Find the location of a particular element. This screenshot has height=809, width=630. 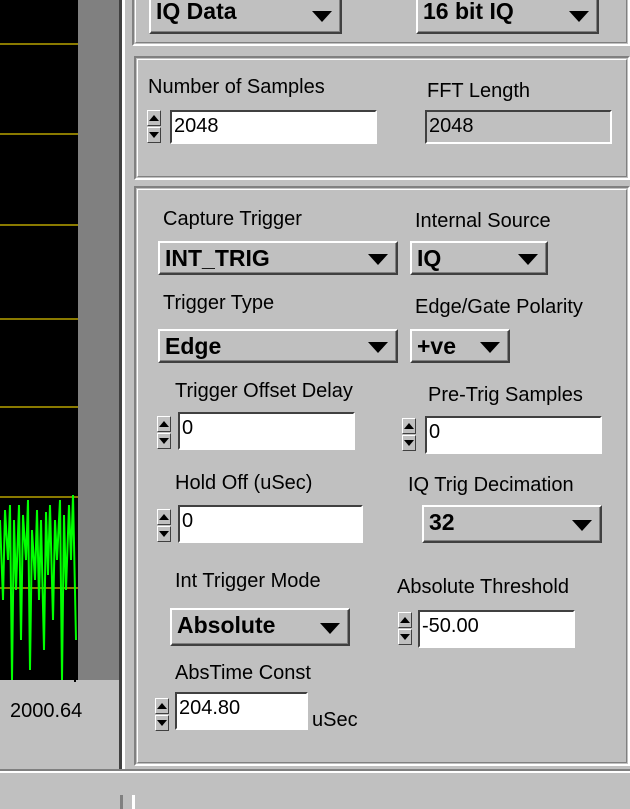

edge-gate-polarity-value: +ve is located at coordinates (437, 346).